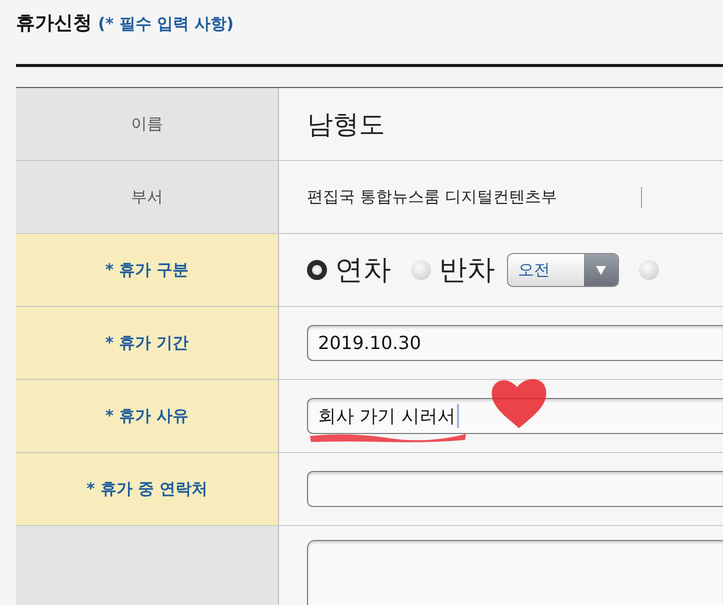  I want to click on name-value: 남형도, so click(346, 125).